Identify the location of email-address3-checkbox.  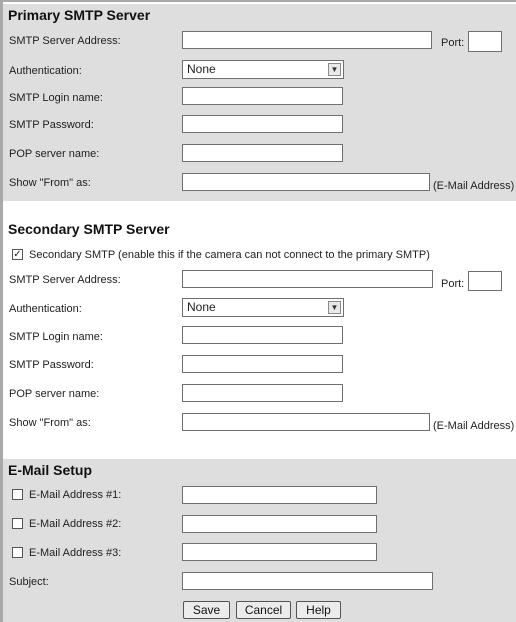
(17, 552).